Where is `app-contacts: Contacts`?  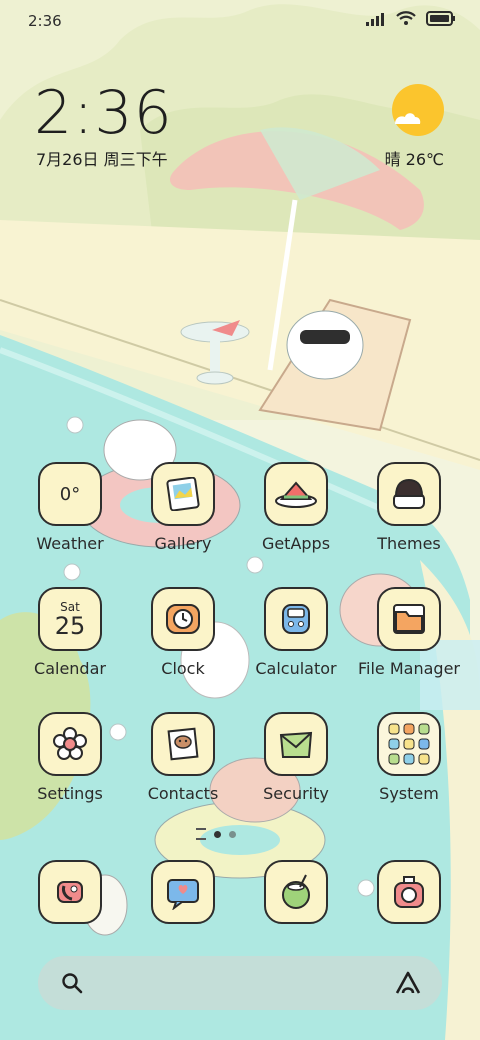
app-contacts: Contacts is located at coordinates (183, 757).